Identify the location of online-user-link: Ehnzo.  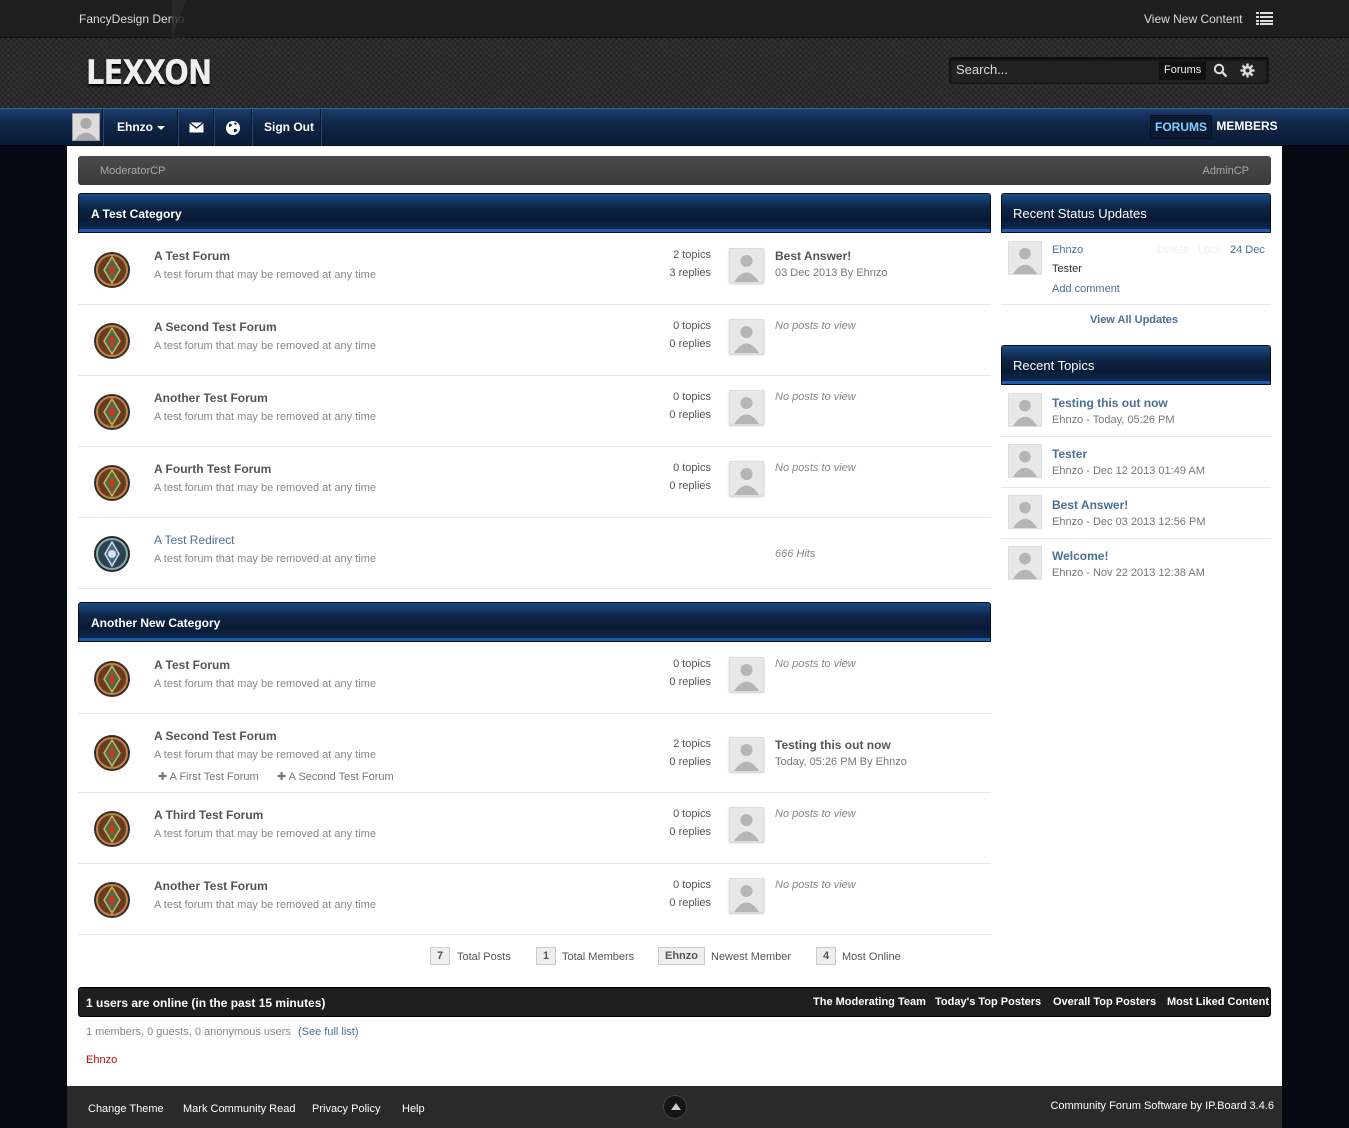
(101, 1060).